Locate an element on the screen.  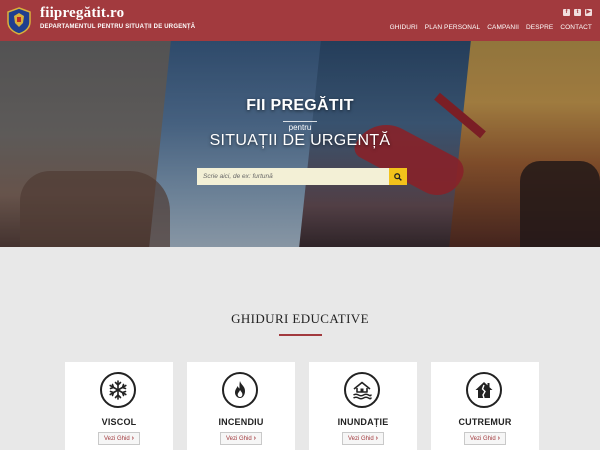
earthquake-icon is located at coordinates (484, 390).